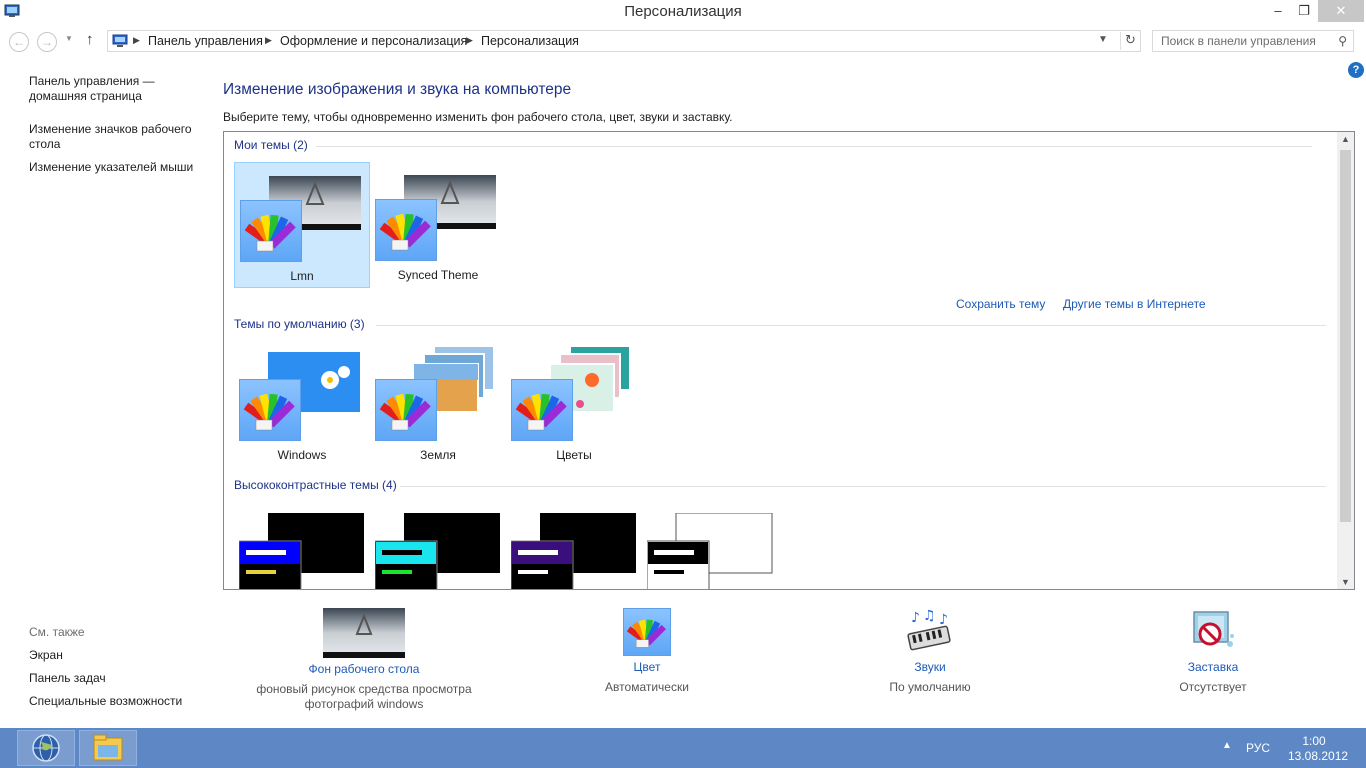  I want to click on theme-synced: Synced Theme, so click(438, 225).